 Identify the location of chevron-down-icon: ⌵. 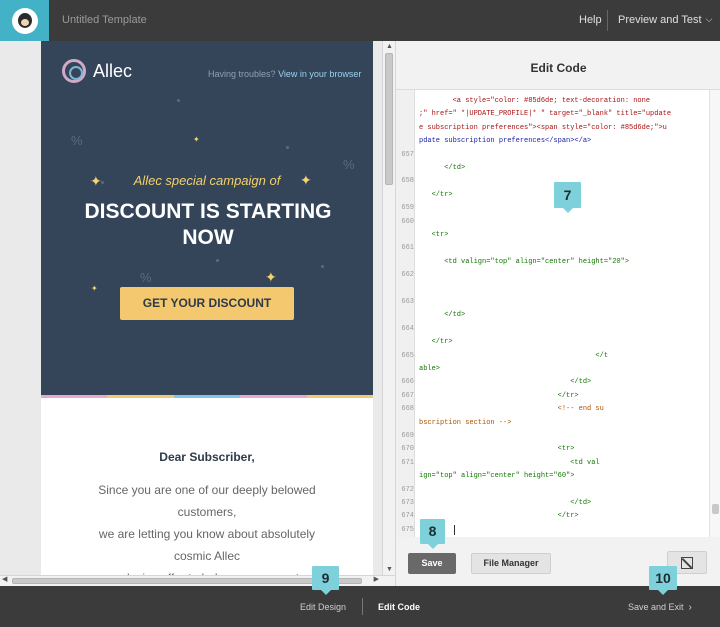
(709, 19).